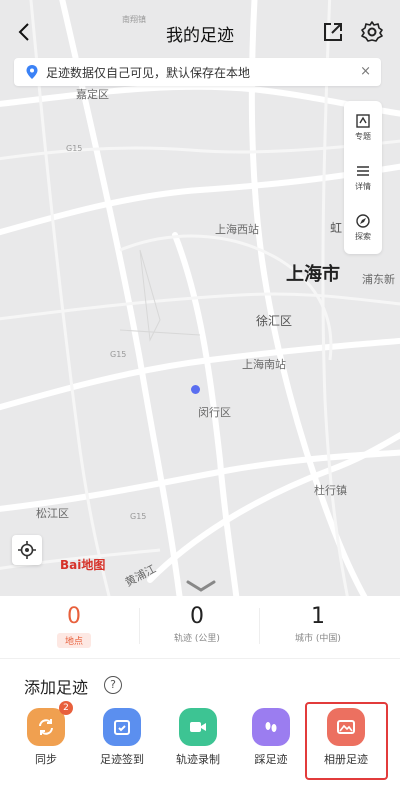 This screenshot has height=789, width=400. What do you see at coordinates (197, 616) in the screenshot?
I see `stat-track-value: 0` at bounding box center [197, 616].